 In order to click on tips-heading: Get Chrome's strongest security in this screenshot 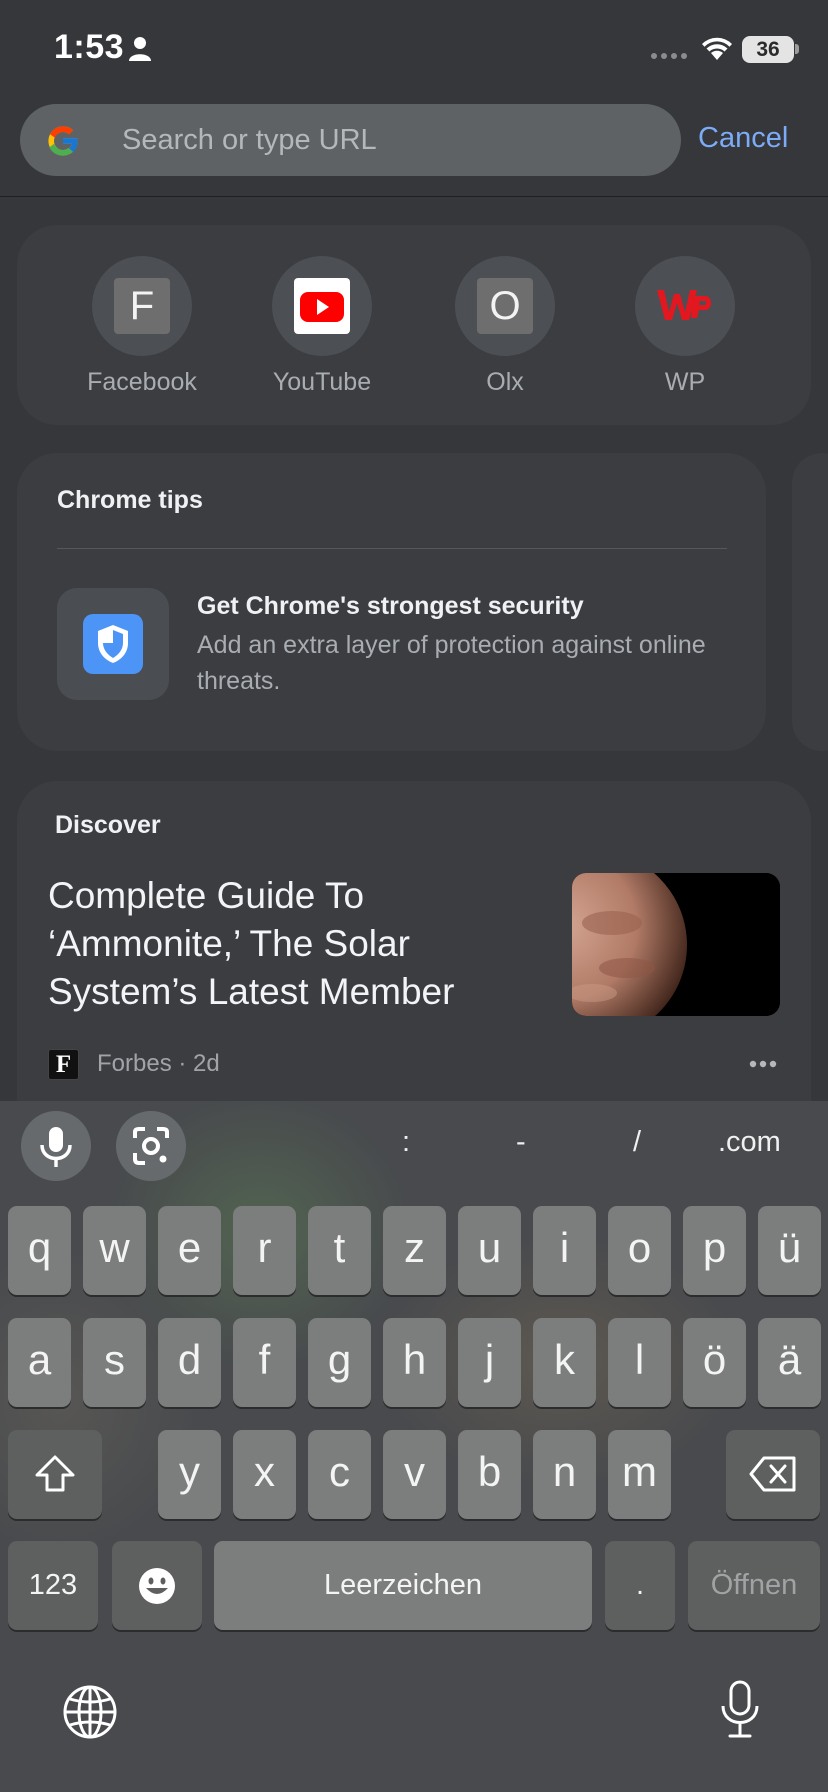, I will do `click(390, 606)`.